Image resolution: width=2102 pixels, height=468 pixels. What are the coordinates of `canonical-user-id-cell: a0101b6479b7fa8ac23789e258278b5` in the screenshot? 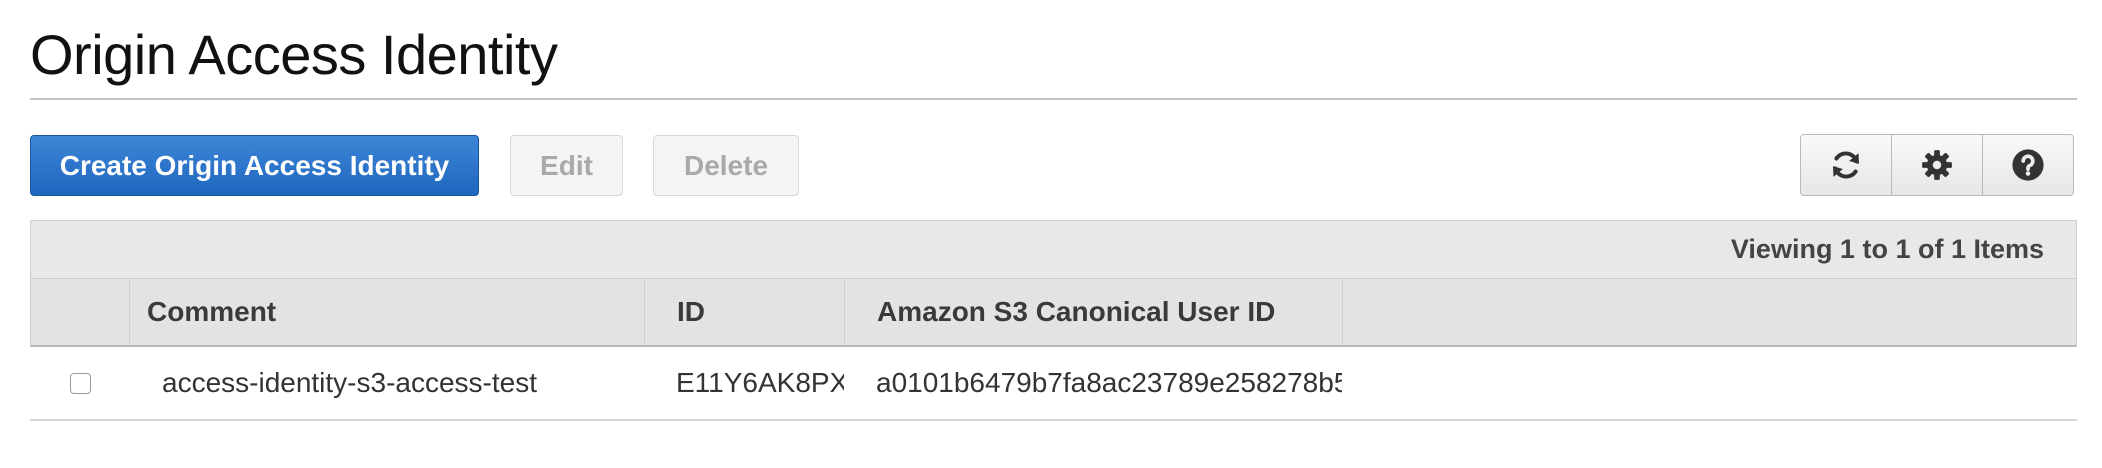 It's located at (1109, 382).